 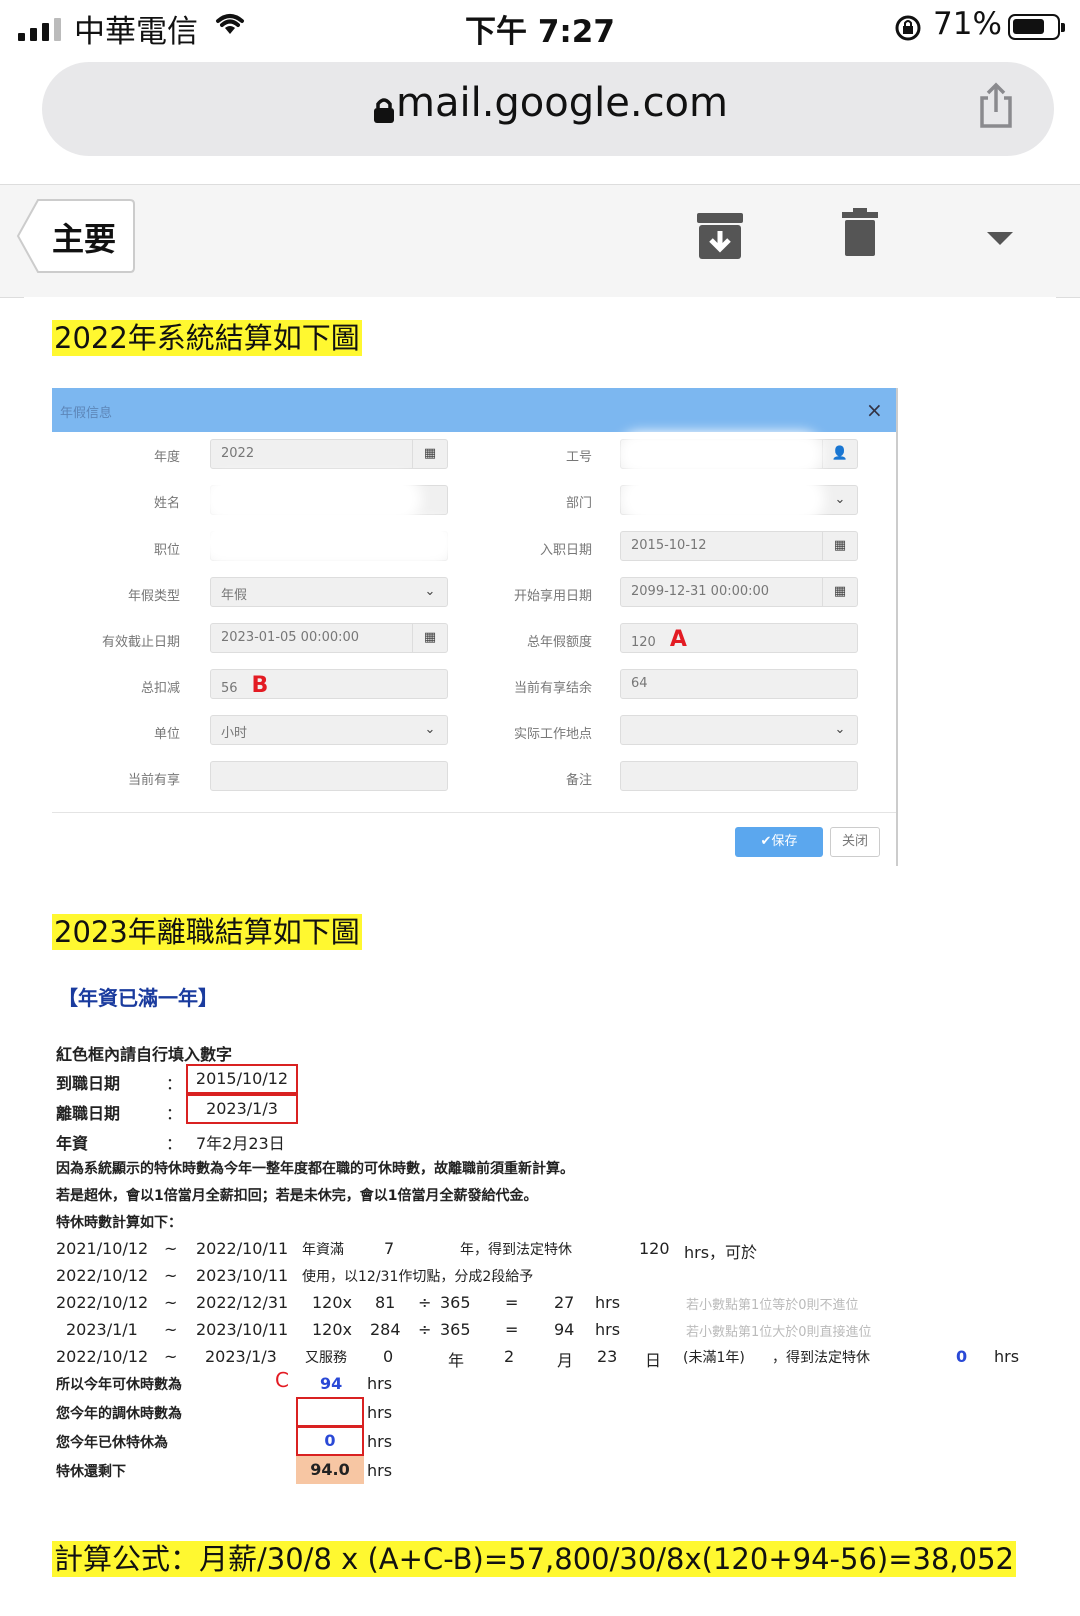 What do you see at coordinates (739, 684) in the screenshot?
I see `current-balance-field: 64` at bounding box center [739, 684].